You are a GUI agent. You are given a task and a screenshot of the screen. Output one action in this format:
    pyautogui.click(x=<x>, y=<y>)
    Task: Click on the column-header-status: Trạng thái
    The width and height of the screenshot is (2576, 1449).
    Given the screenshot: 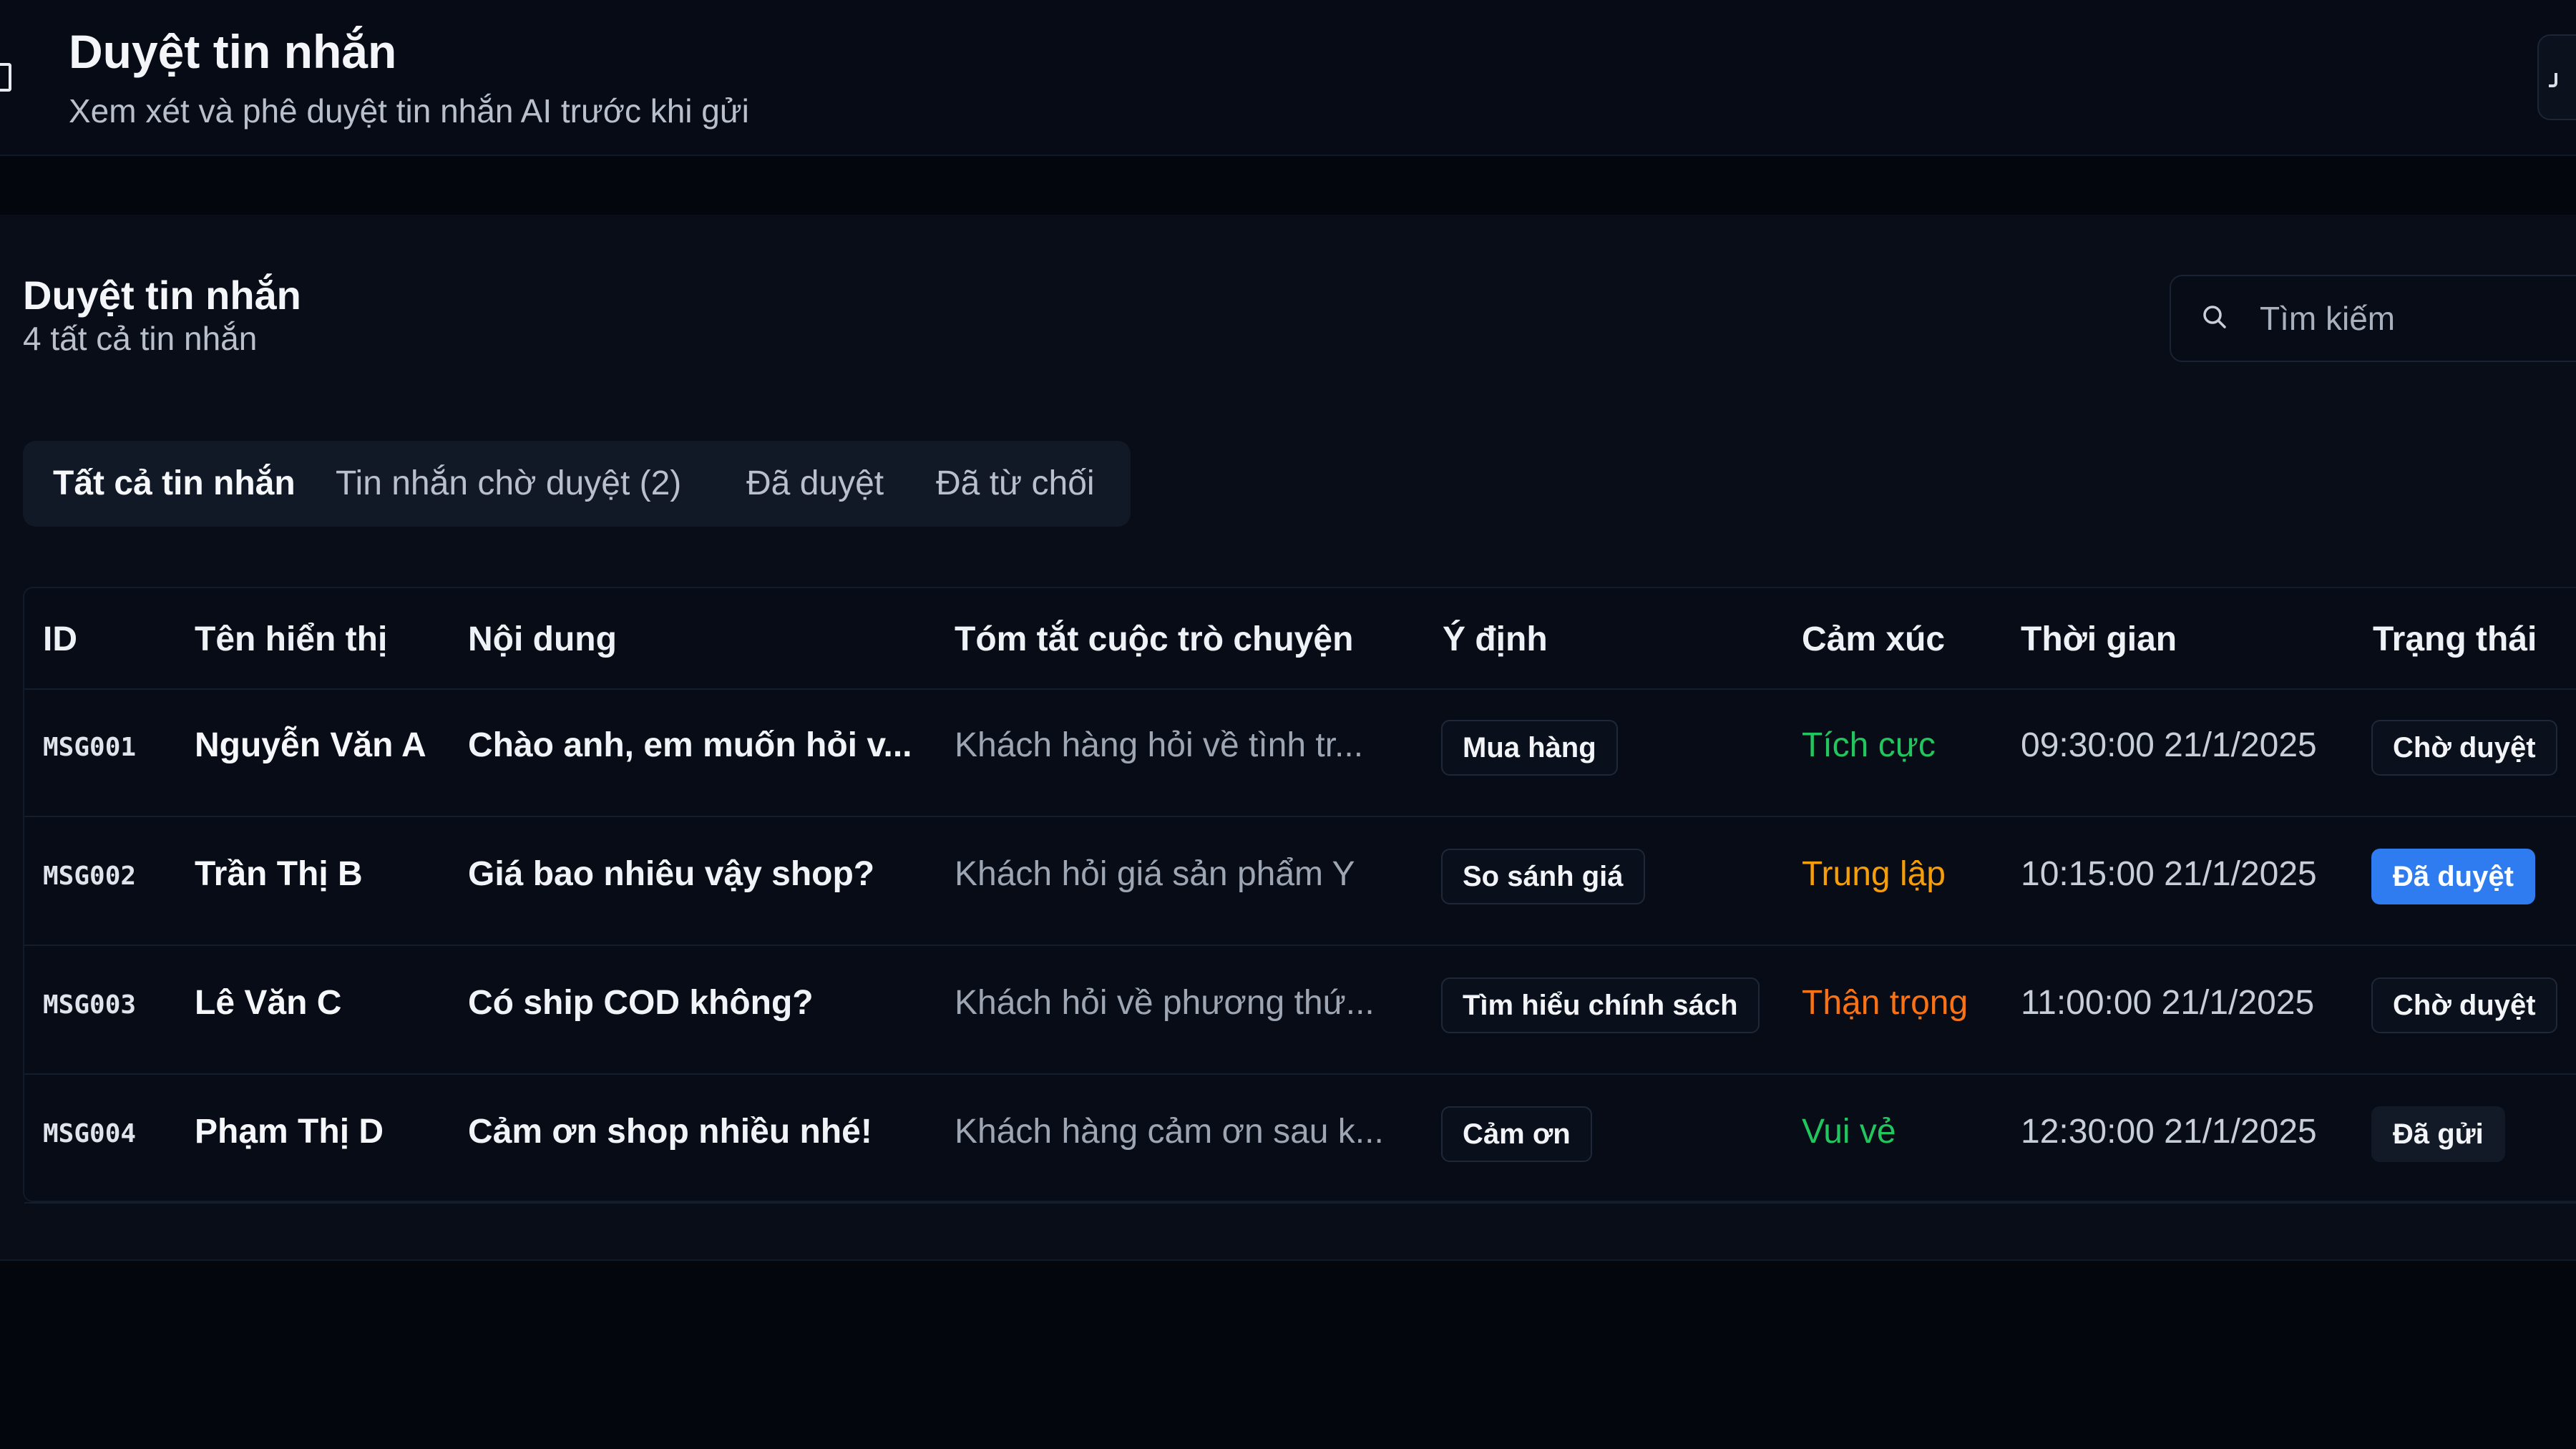 What is the action you would take?
    pyautogui.click(x=2455, y=639)
    